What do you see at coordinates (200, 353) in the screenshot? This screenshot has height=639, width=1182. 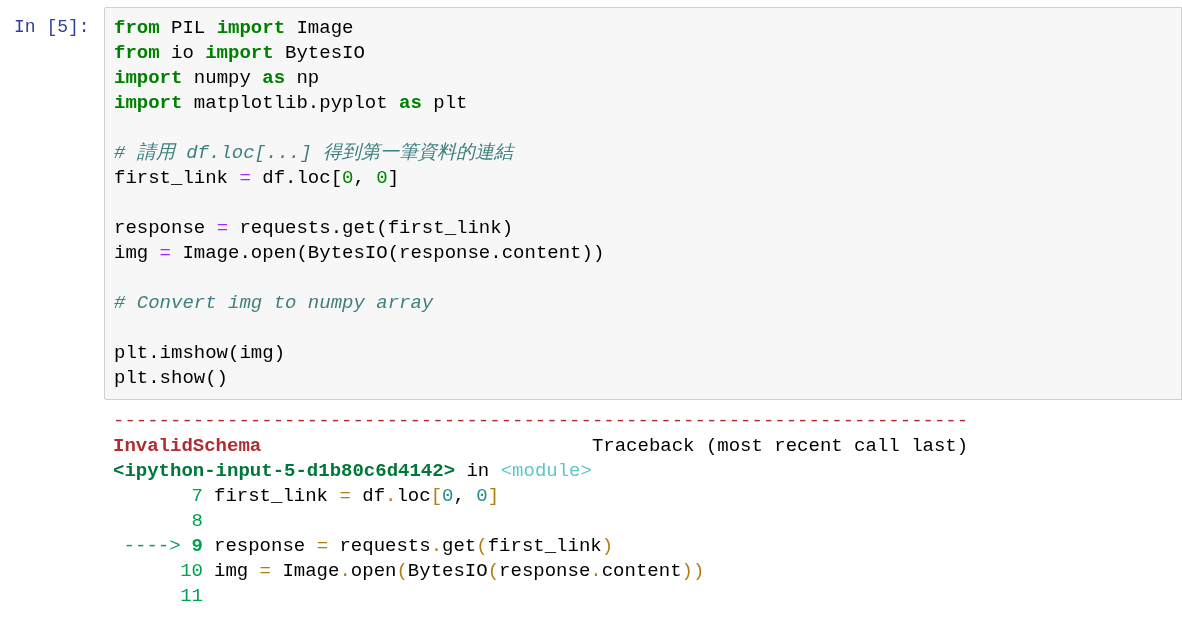 I see `code-line: plt.imshow(img)` at bounding box center [200, 353].